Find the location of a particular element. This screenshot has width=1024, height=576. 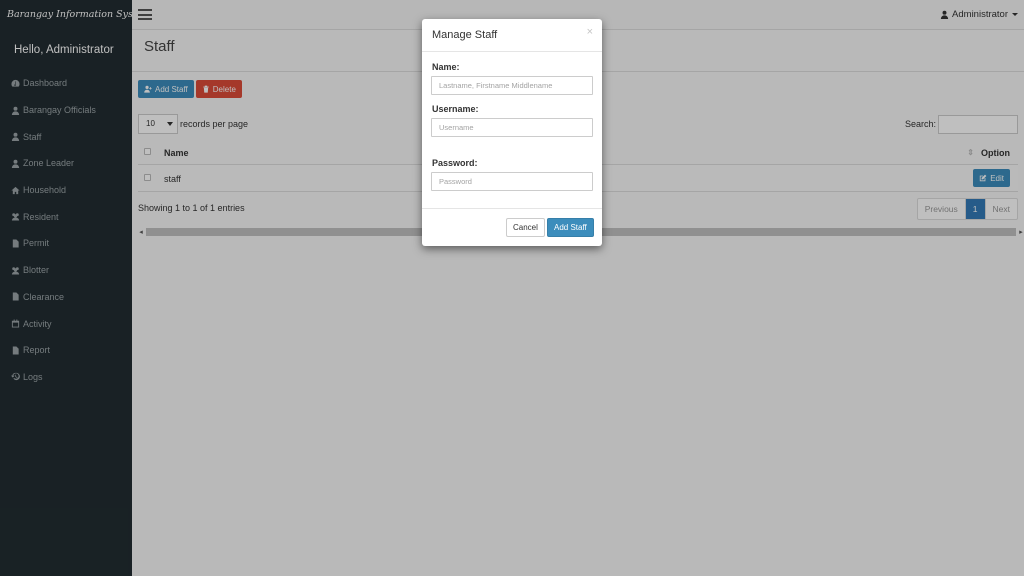

username-label: Username: is located at coordinates (455, 109).